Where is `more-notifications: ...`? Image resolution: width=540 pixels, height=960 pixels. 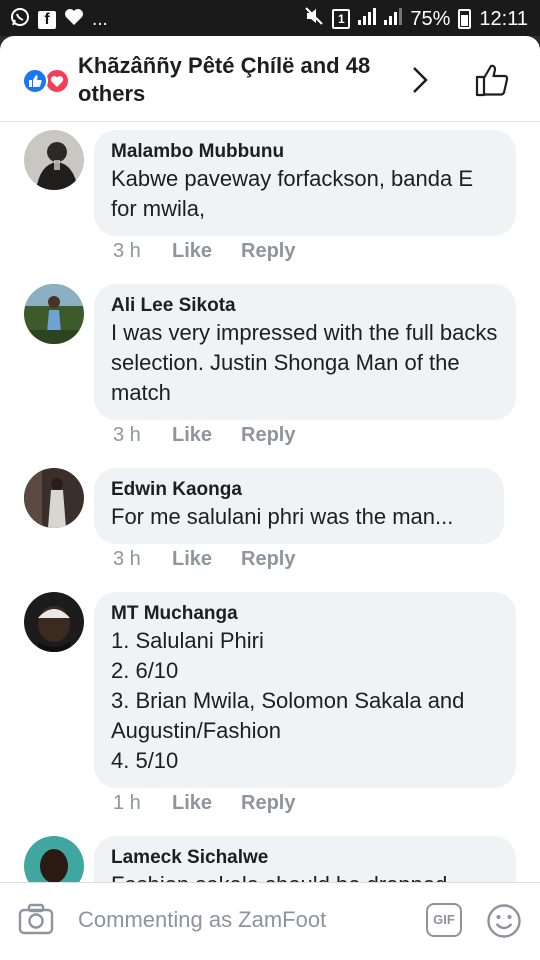 more-notifications: ... is located at coordinates (100, 19).